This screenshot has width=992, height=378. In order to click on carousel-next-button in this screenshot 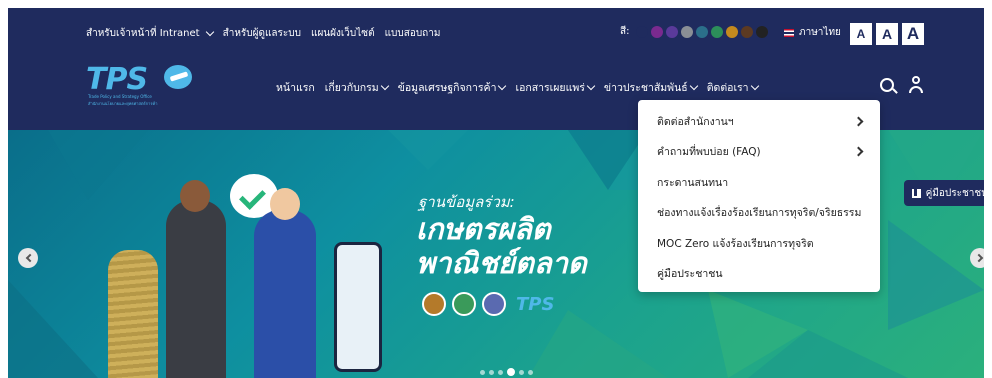, I will do `click(977, 258)`.